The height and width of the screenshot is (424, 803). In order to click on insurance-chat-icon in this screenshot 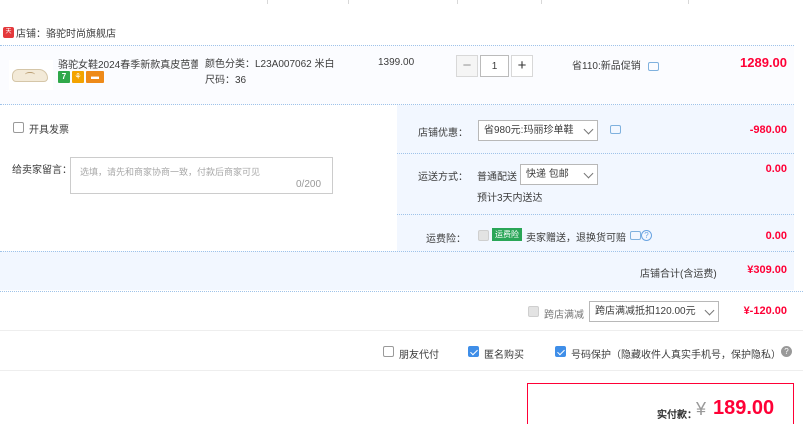, I will do `click(635, 235)`.